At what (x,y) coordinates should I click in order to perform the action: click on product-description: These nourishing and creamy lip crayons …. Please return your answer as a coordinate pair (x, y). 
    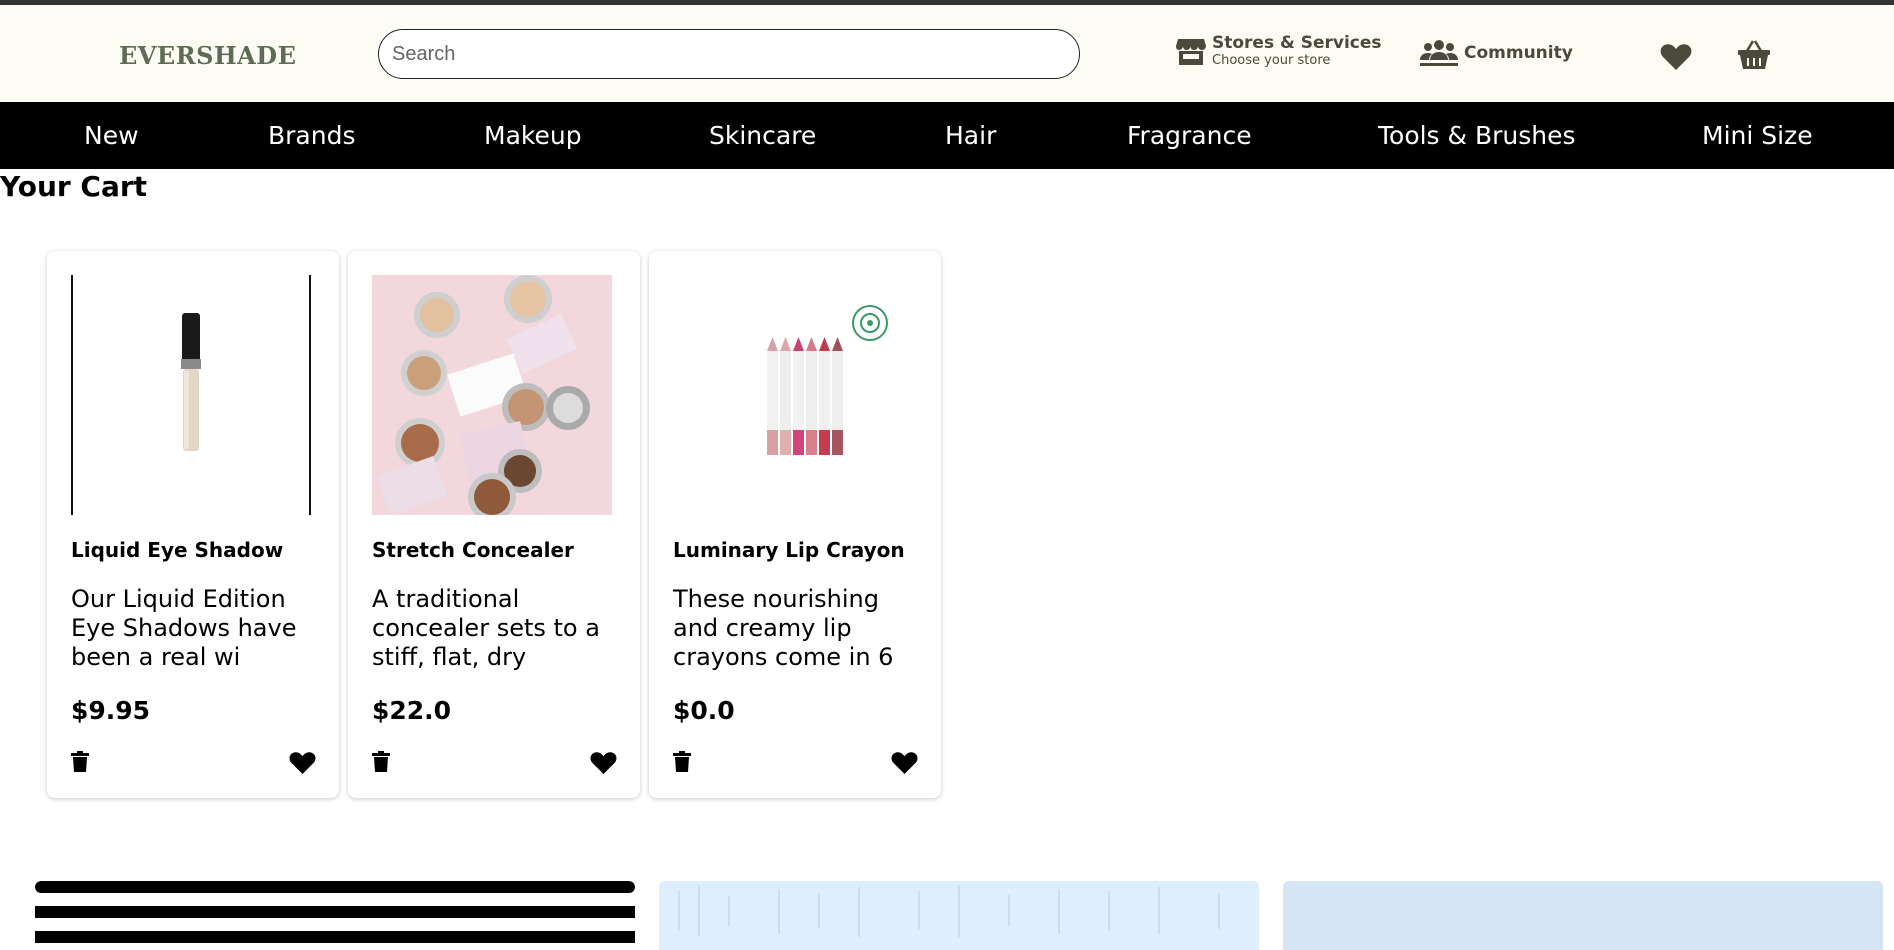
    Looking at the image, I should click on (783, 628).